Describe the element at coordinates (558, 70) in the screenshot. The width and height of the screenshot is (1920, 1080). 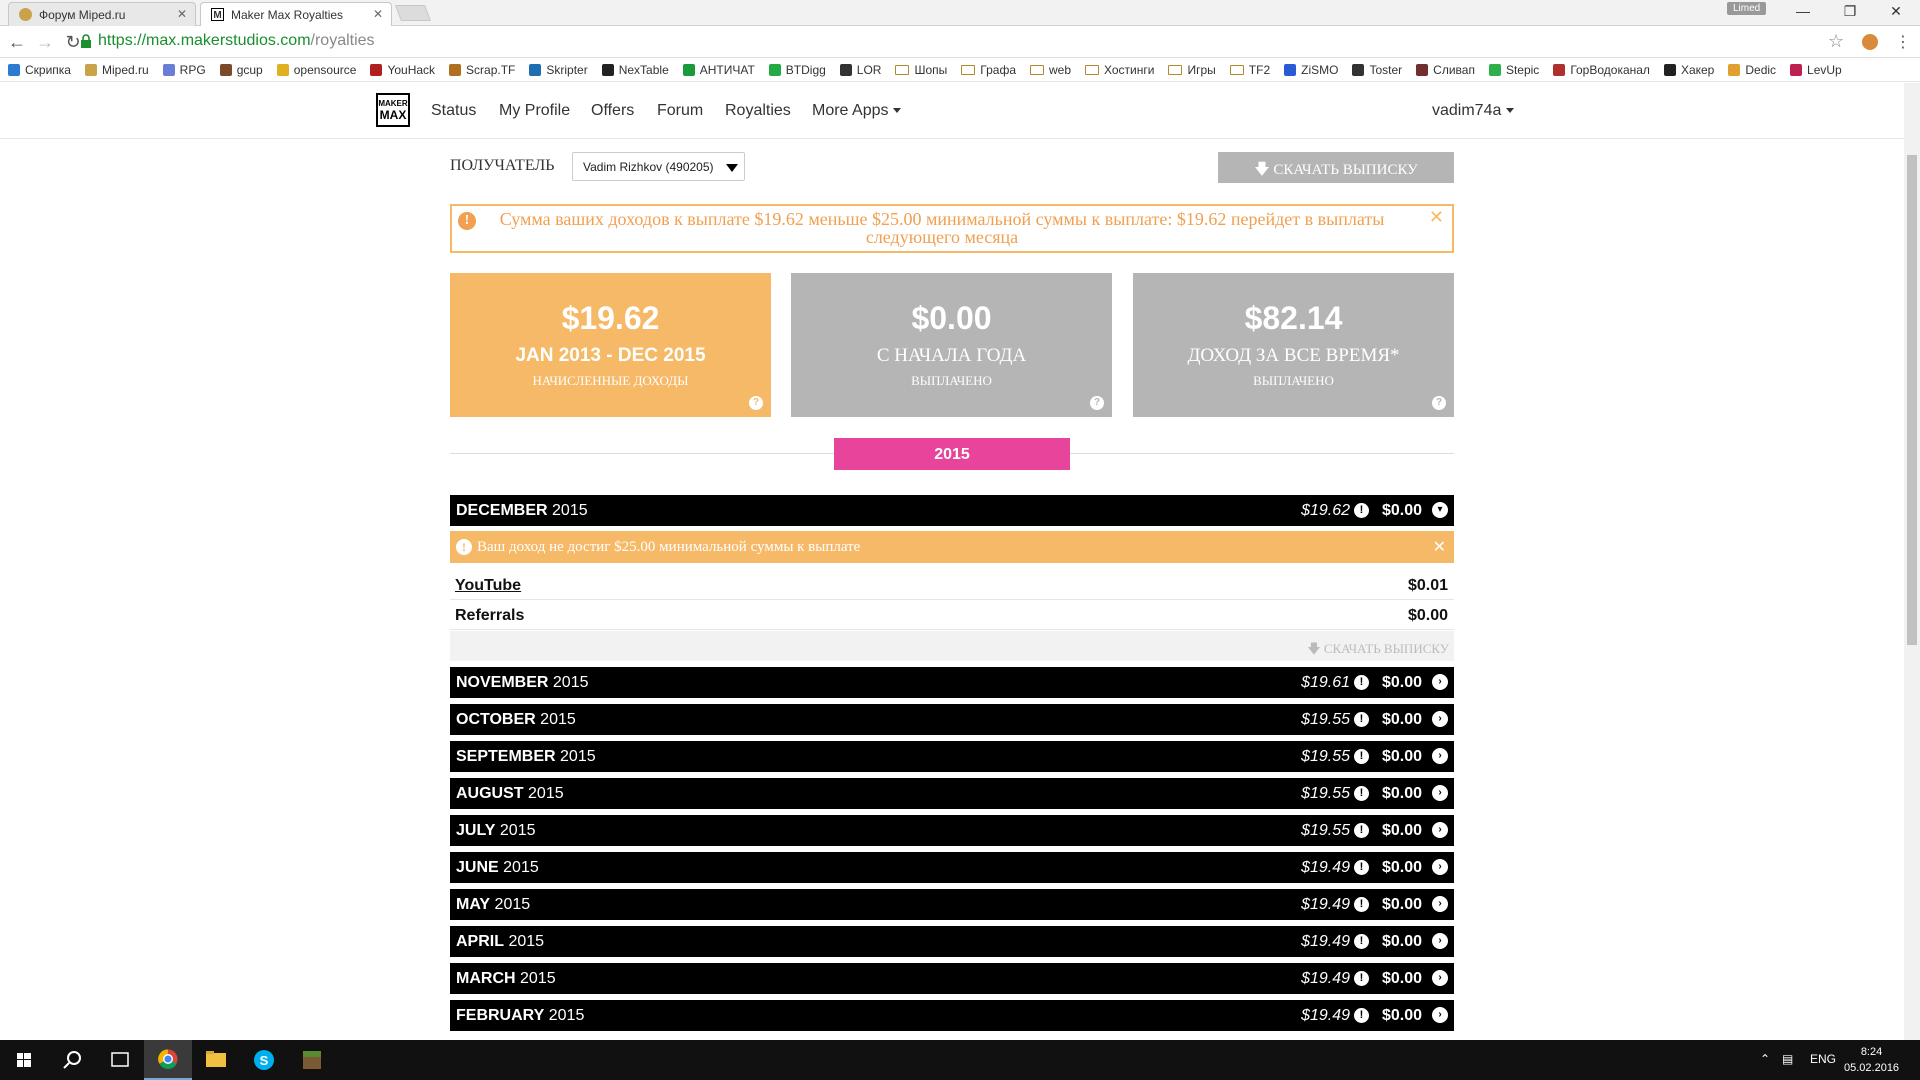
I see `bookmark-item: Skripter` at that location.